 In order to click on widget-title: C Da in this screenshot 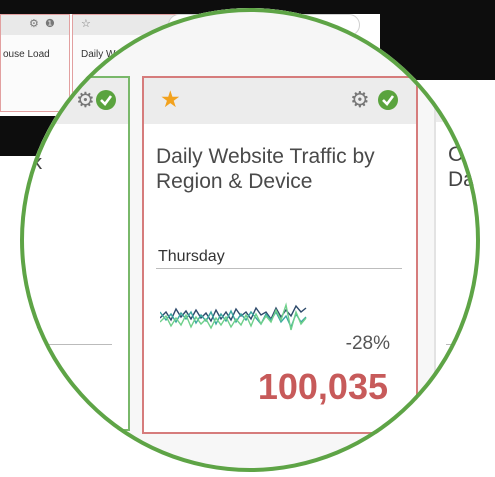, I will do `click(461, 167)`.